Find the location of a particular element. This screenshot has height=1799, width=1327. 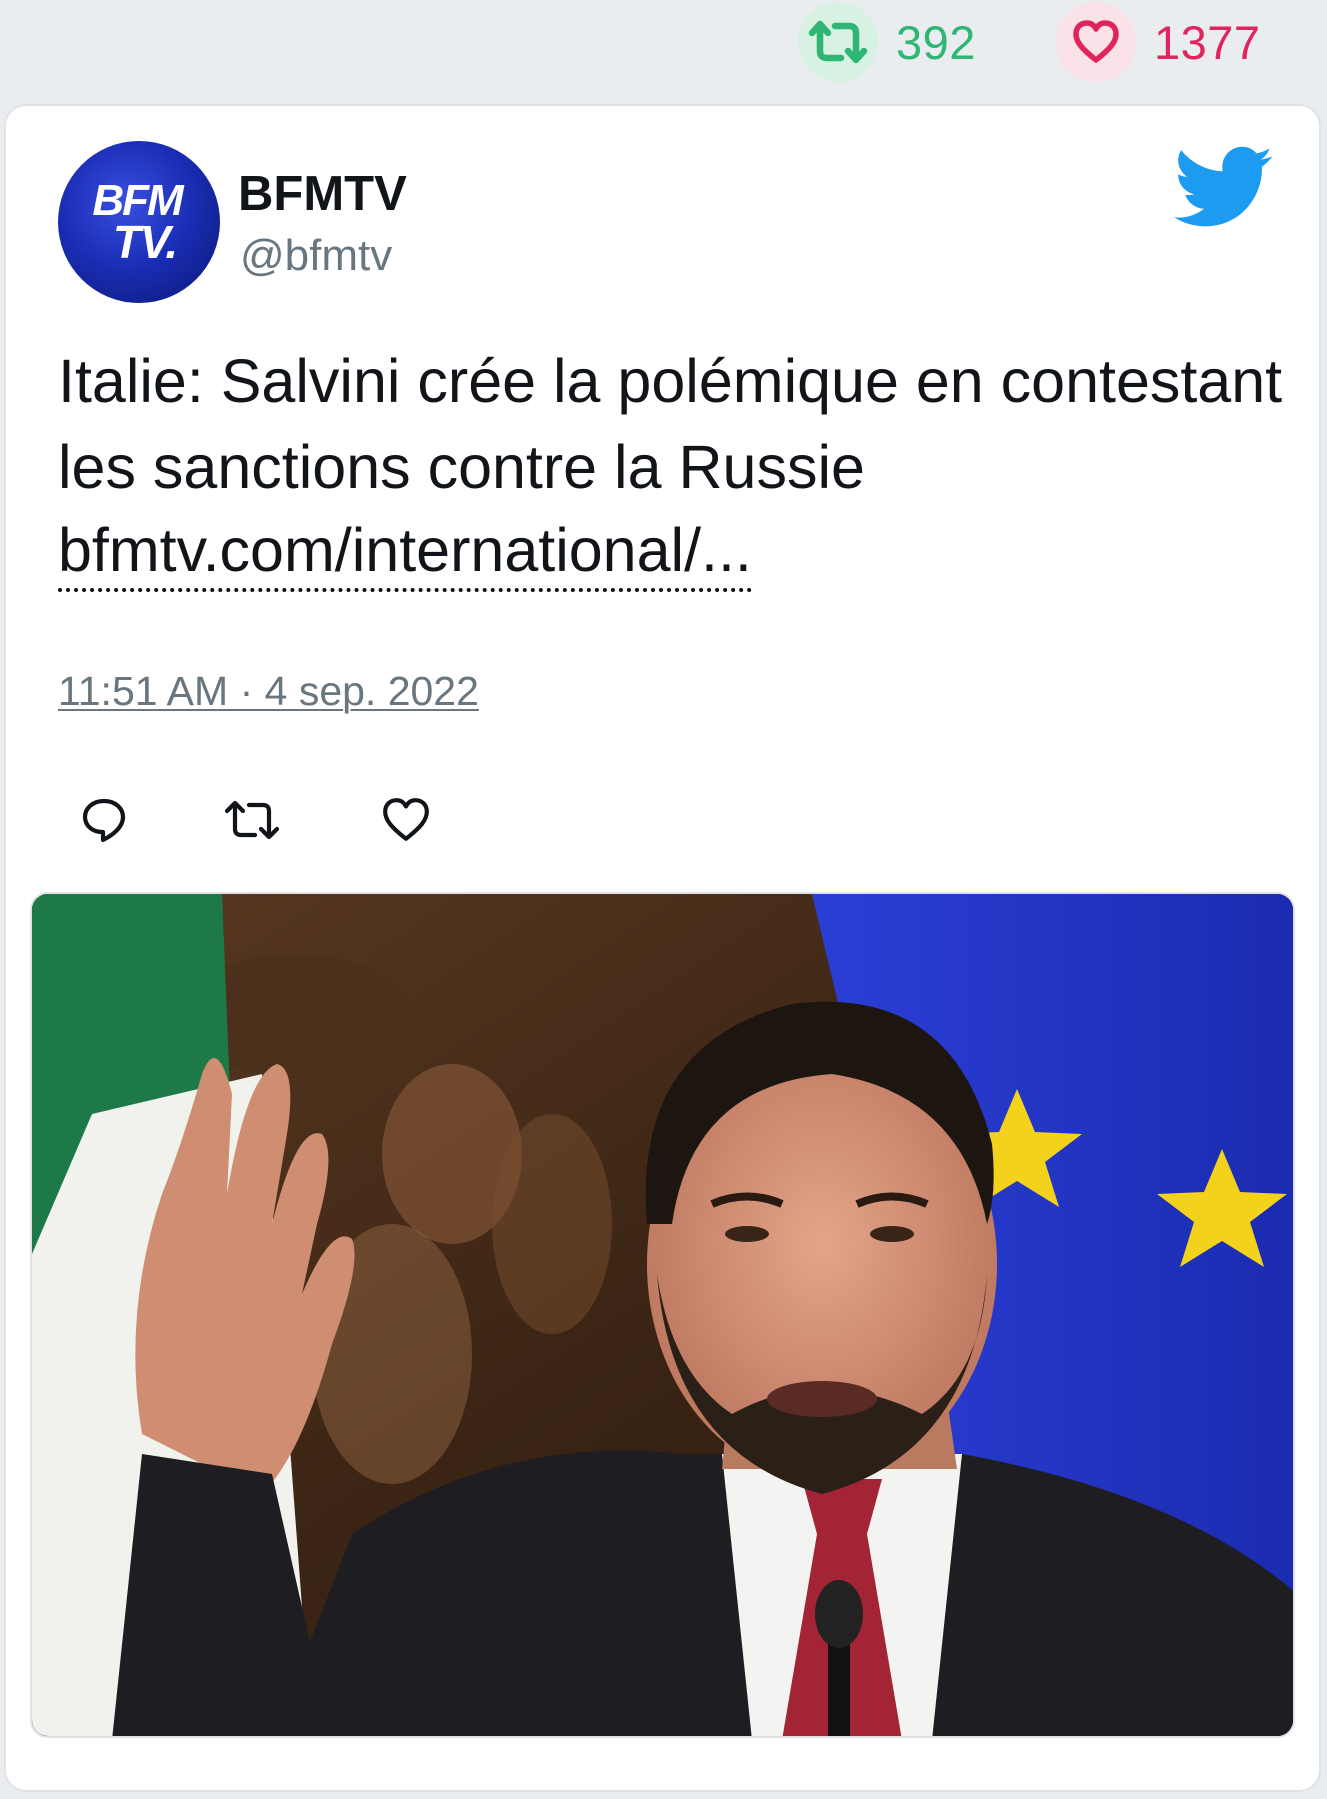

twitter-bird-icon is located at coordinates (1224, 188).